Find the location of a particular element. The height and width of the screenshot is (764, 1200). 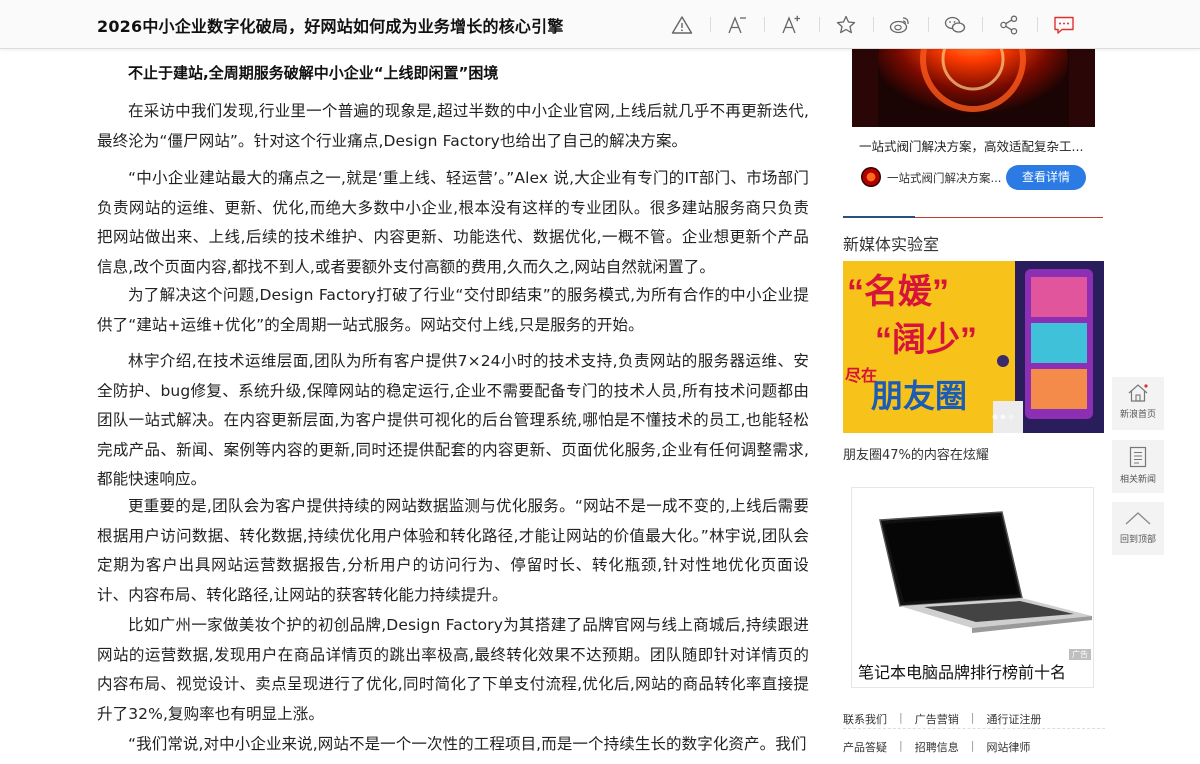

font-increase-icon is located at coordinates (791, 24).